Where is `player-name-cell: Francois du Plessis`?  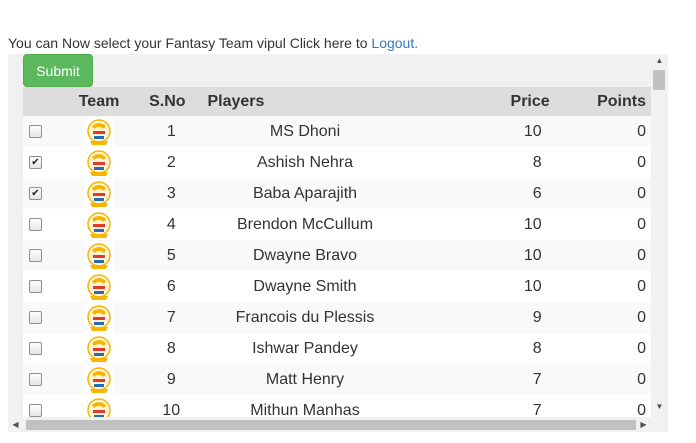
player-name-cell: Francois du Plessis is located at coordinates (305, 317).